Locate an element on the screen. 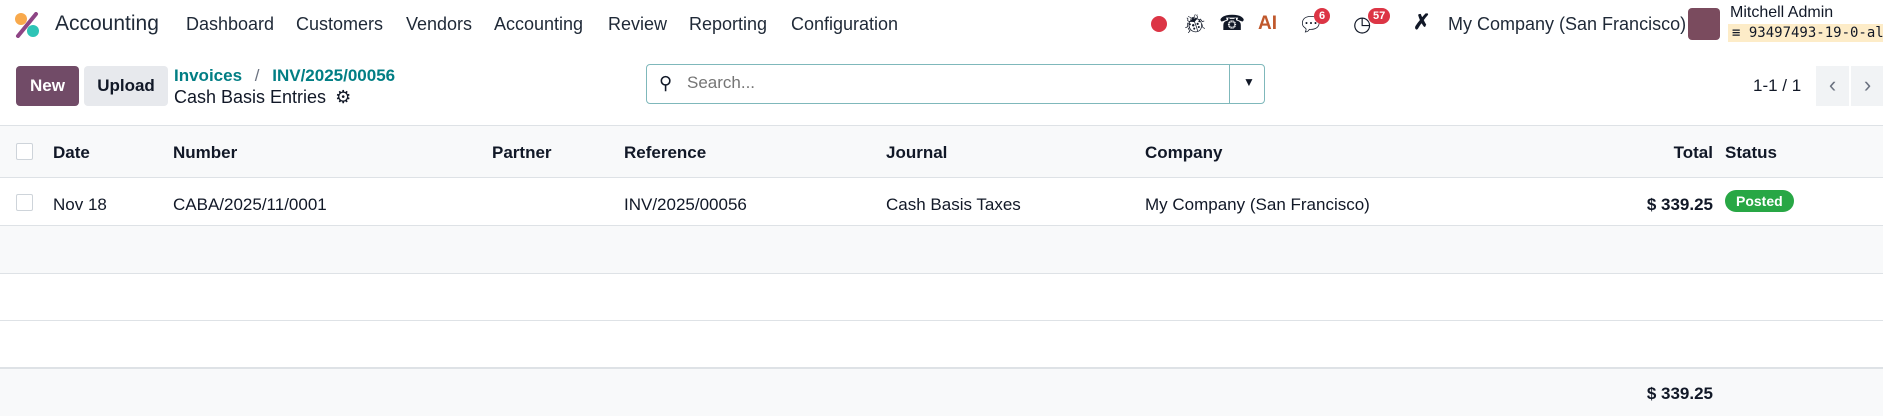 The height and width of the screenshot is (416, 1883). recording-icon is located at coordinates (1159, 24).